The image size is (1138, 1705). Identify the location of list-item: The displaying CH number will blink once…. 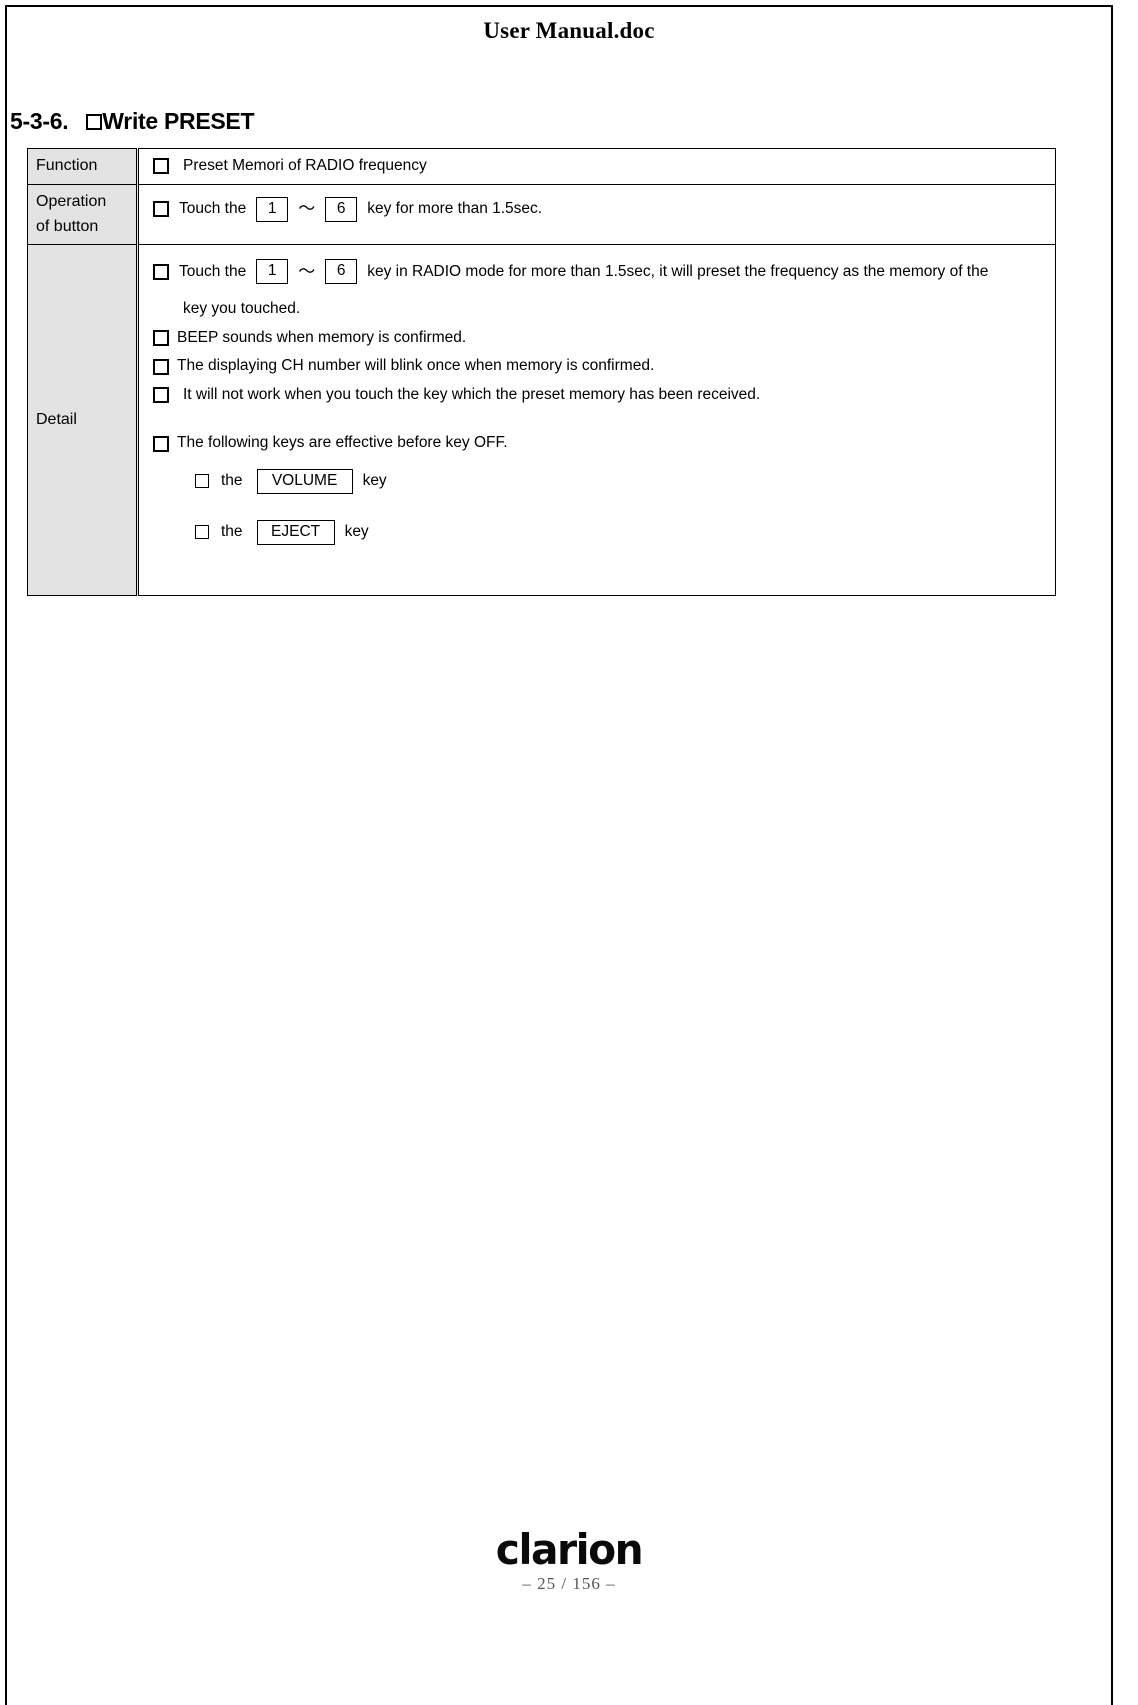
(599, 366).